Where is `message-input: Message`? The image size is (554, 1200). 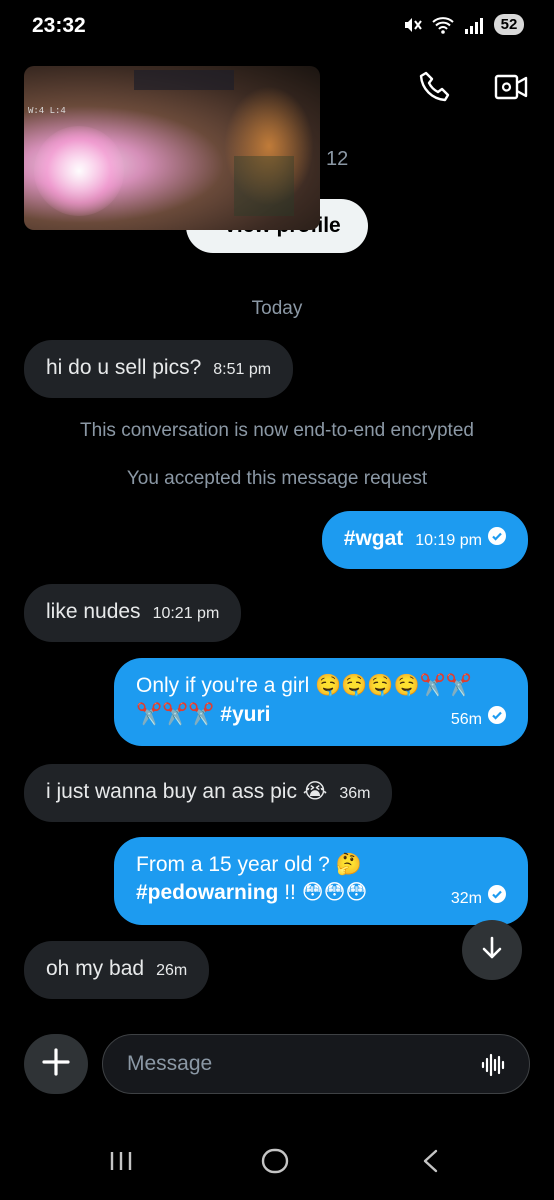 message-input: Message is located at coordinates (316, 1064).